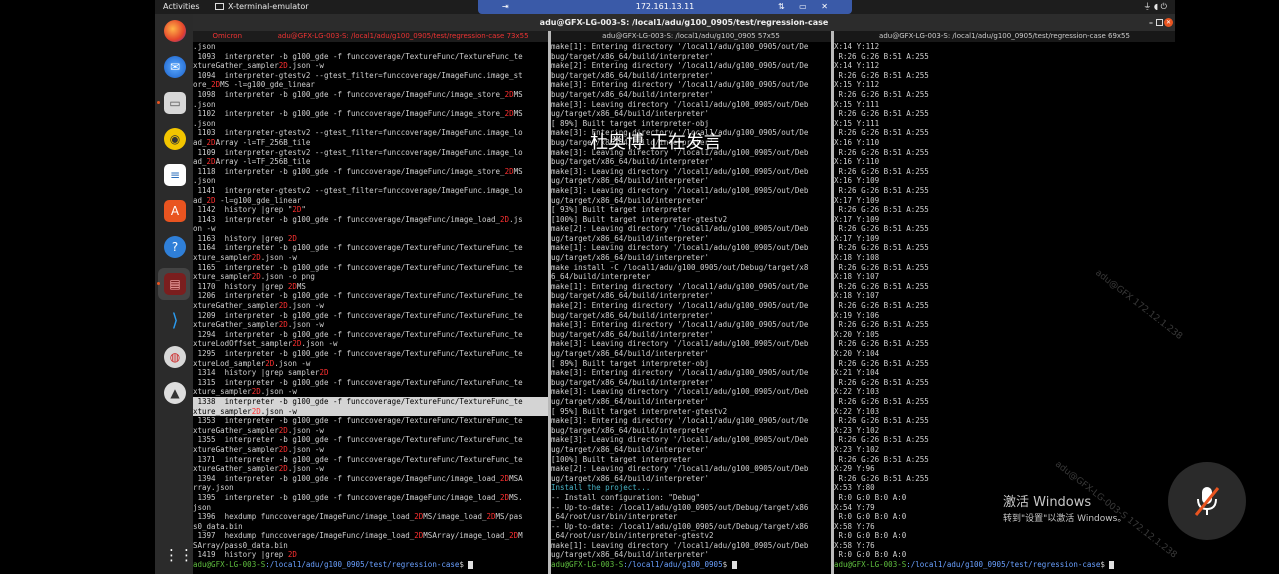  I want to click on thunderbird-icon: ✉, so click(175, 67).